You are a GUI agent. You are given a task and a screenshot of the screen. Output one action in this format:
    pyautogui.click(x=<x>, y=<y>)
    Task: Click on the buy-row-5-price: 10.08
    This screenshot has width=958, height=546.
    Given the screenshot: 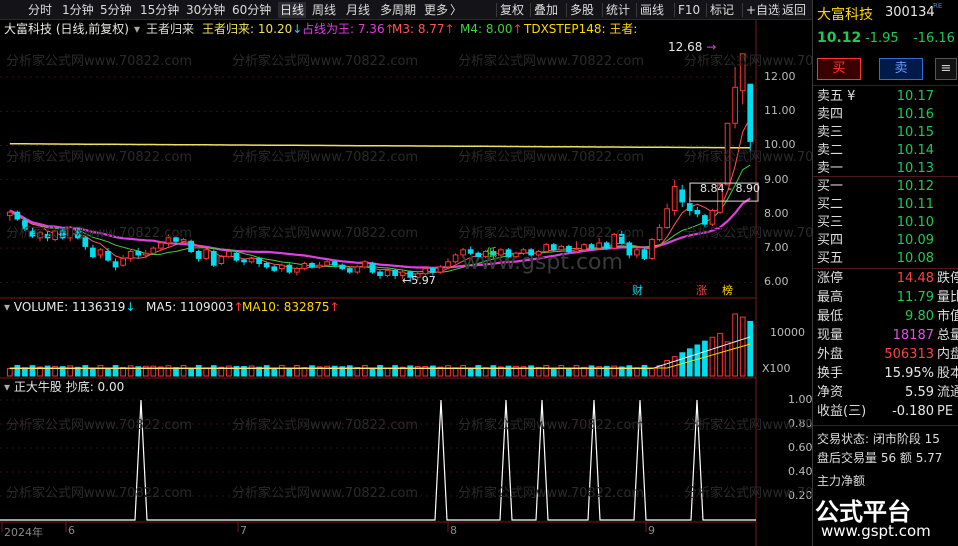 What is the action you would take?
    pyautogui.click(x=915, y=258)
    